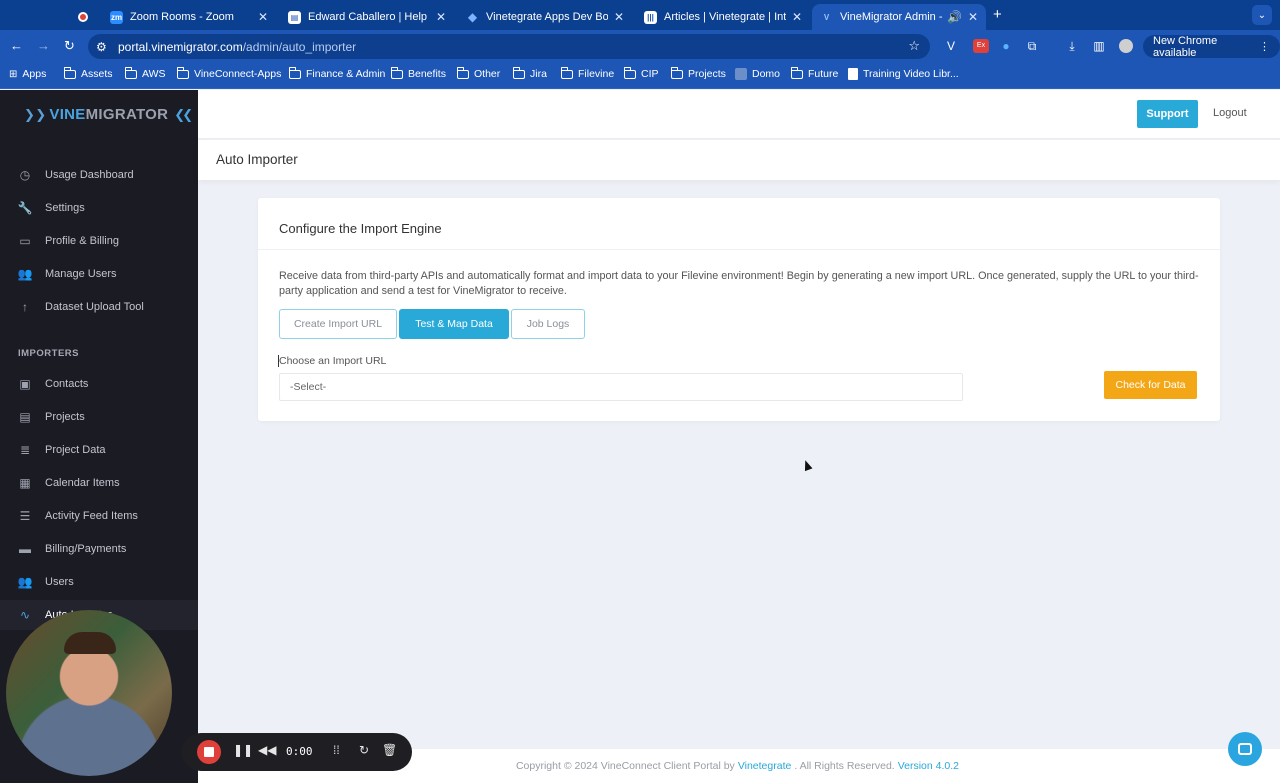 The width and height of the screenshot is (1280, 783). I want to click on pause-icon: ❚❚, so click(243, 750).